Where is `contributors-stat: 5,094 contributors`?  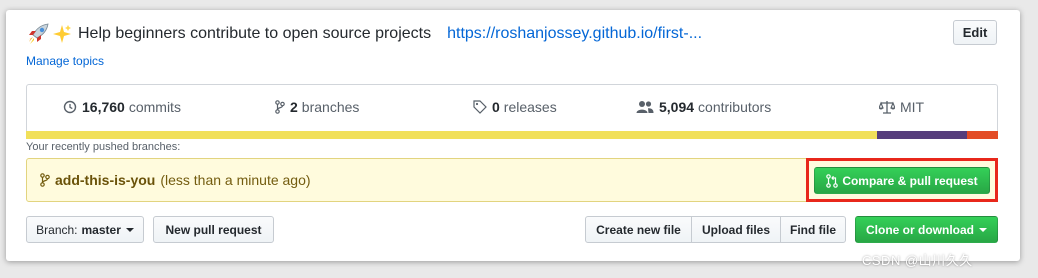 contributors-stat: 5,094 contributors is located at coordinates (703, 107).